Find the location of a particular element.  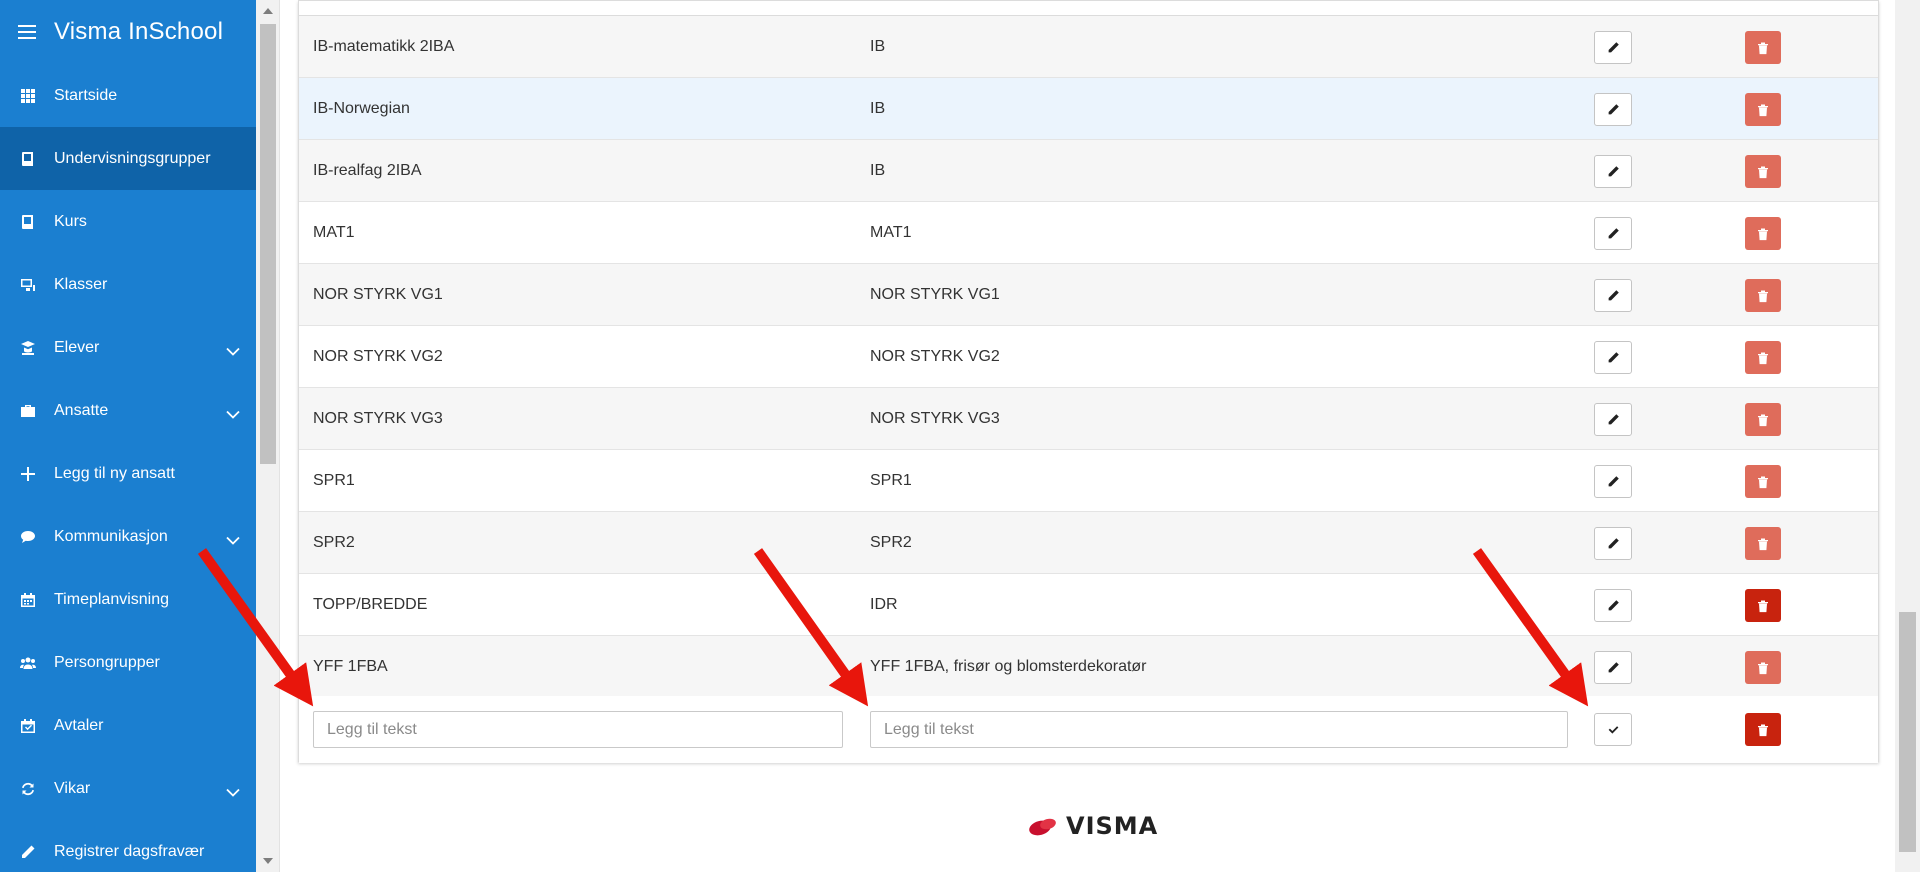

sidebar-item-startside: Startside is located at coordinates (128, 95).